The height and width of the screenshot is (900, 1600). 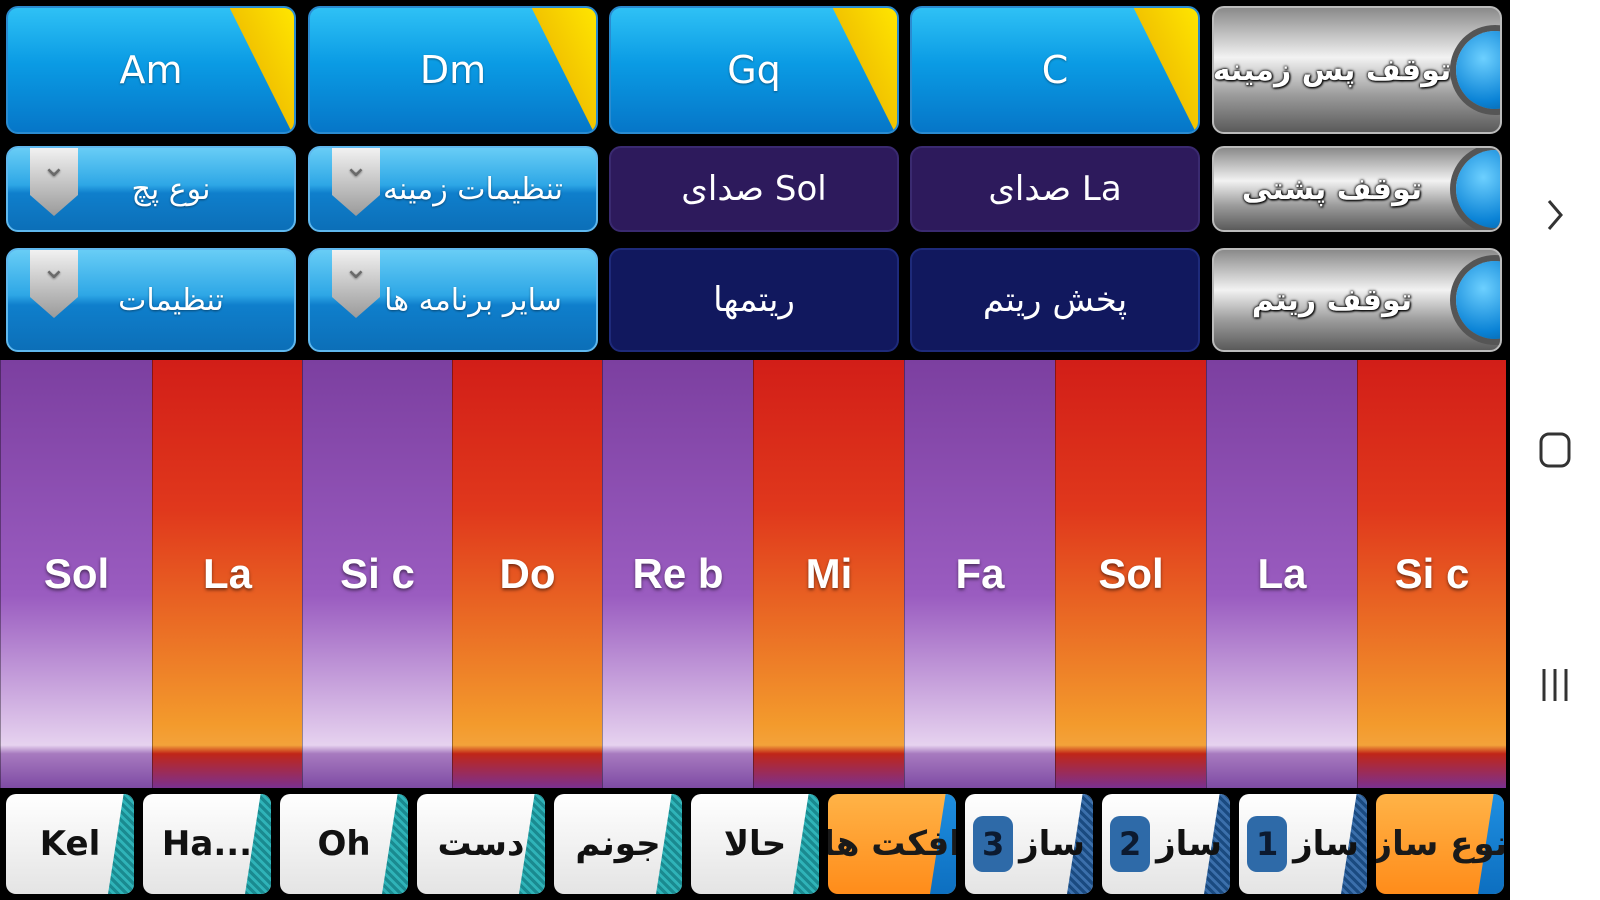 I want to click on la-sound-label: صدای La, so click(x=1055, y=189).